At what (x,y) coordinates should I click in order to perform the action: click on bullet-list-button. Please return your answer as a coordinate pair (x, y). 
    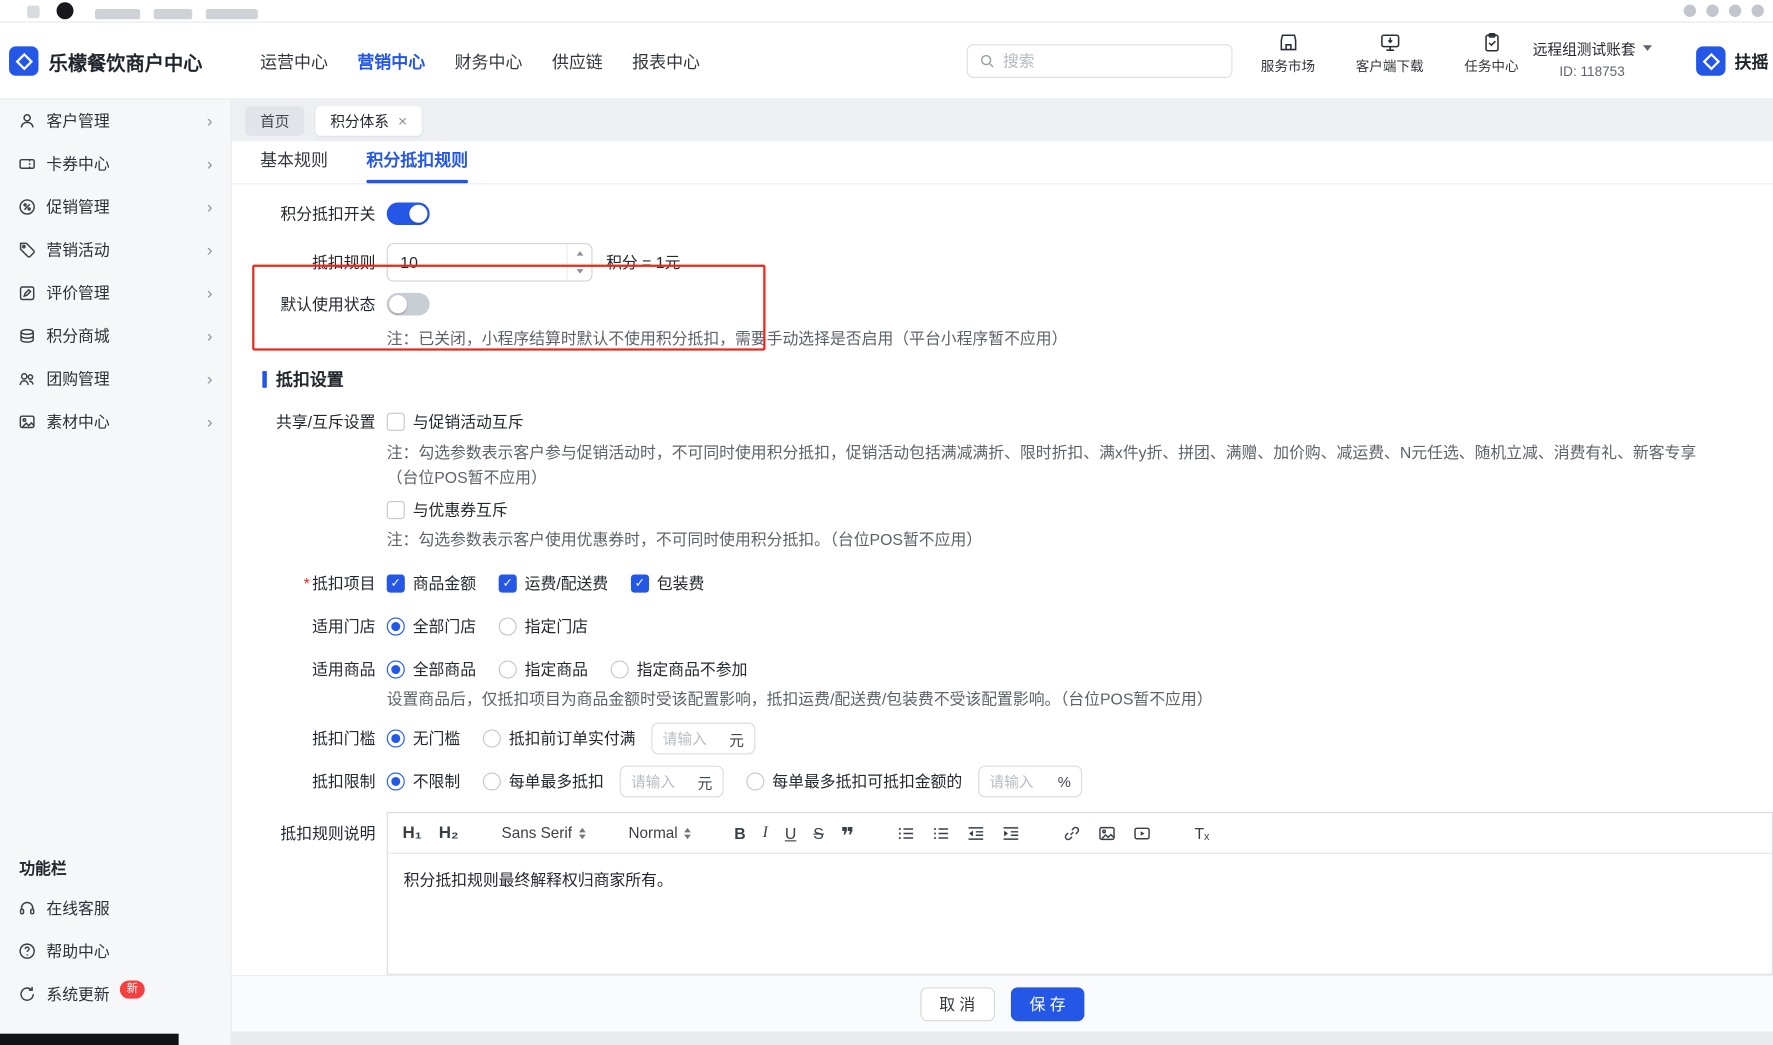
    Looking at the image, I should click on (941, 833).